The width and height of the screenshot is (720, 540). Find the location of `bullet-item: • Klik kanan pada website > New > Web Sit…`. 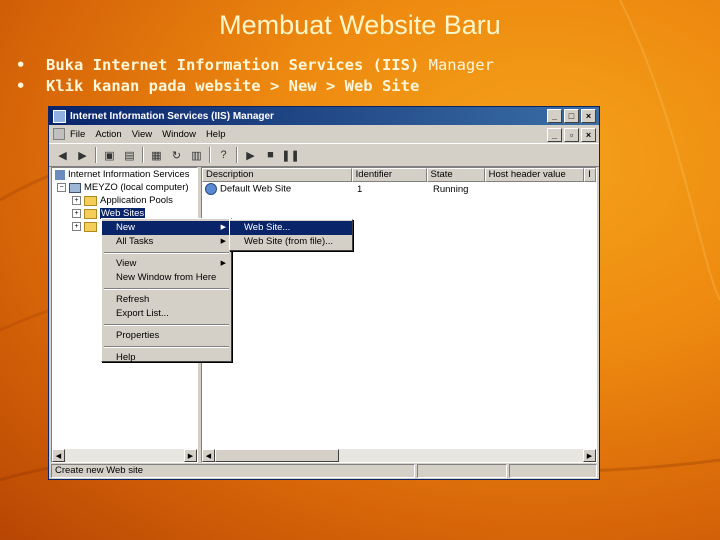

bullet-item: • Klik kanan pada website > New > Web Sit… is located at coordinates (218, 86).